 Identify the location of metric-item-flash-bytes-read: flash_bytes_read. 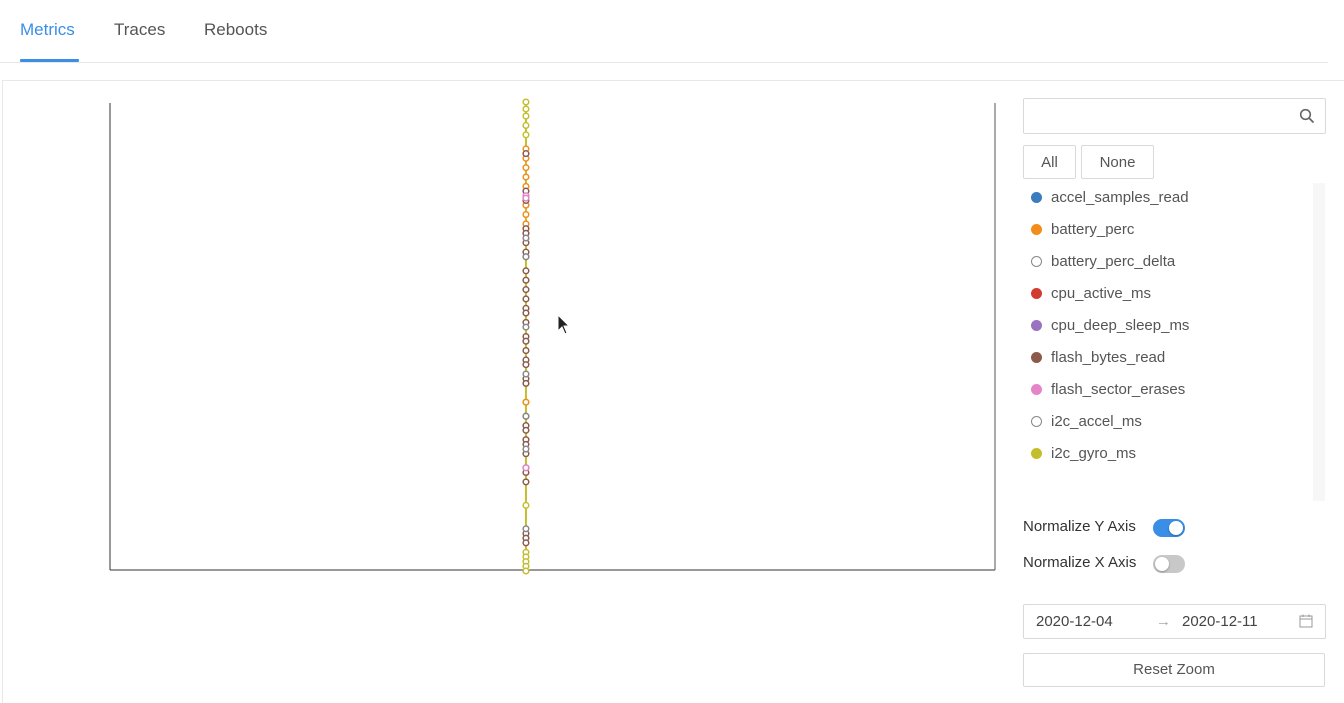
(1098, 357).